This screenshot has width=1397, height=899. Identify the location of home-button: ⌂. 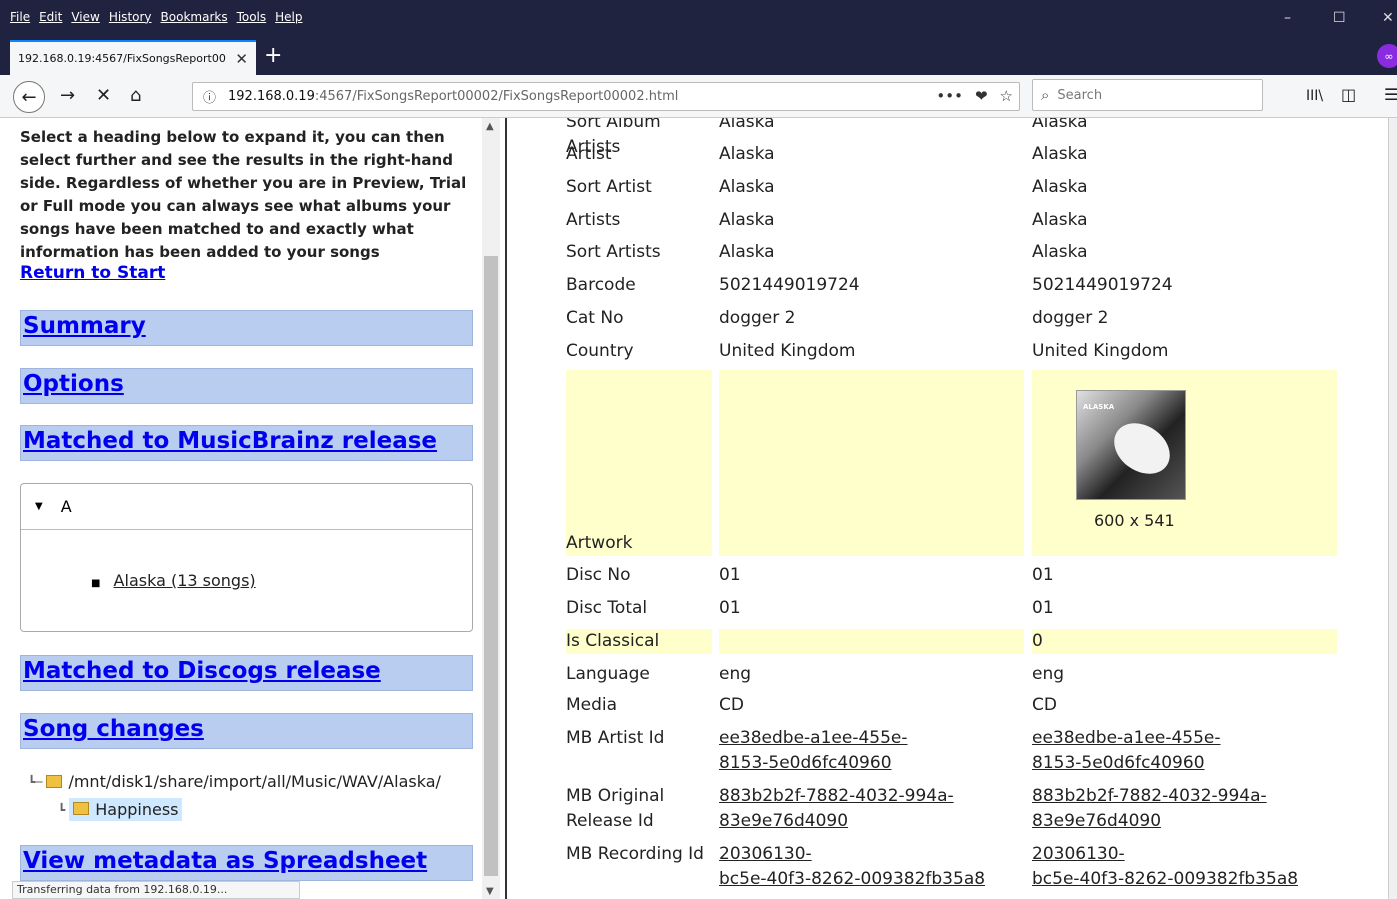
(135, 95).